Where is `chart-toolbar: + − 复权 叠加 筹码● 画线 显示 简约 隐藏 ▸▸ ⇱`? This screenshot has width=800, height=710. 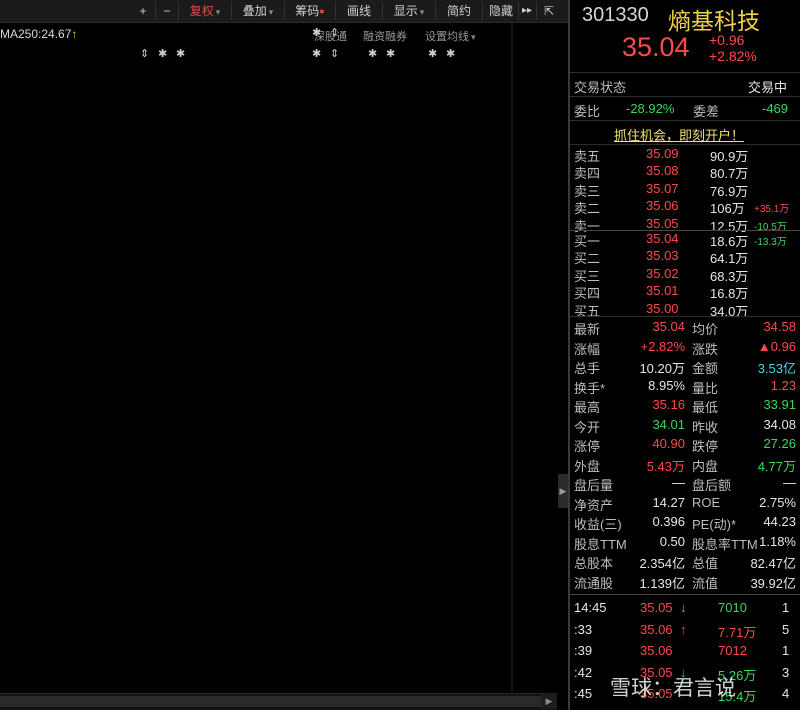 chart-toolbar: + − 复权 叠加 筹码● 画线 显示 简约 隐藏 ▸▸ ⇱ is located at coordinates (284, 11).